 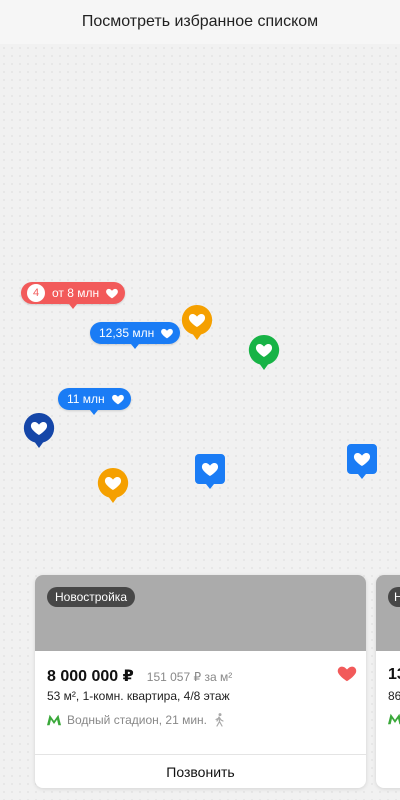 What do you see at coordinates (76, 293) in the screenshot?
I see `pin-price-label: от 8 млн` at bounding box center [76, 293].